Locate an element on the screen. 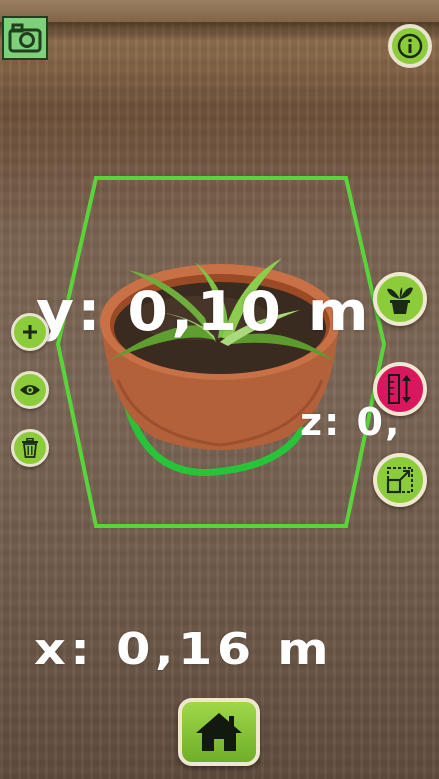  home-icon is located at coordinates (219, 732).